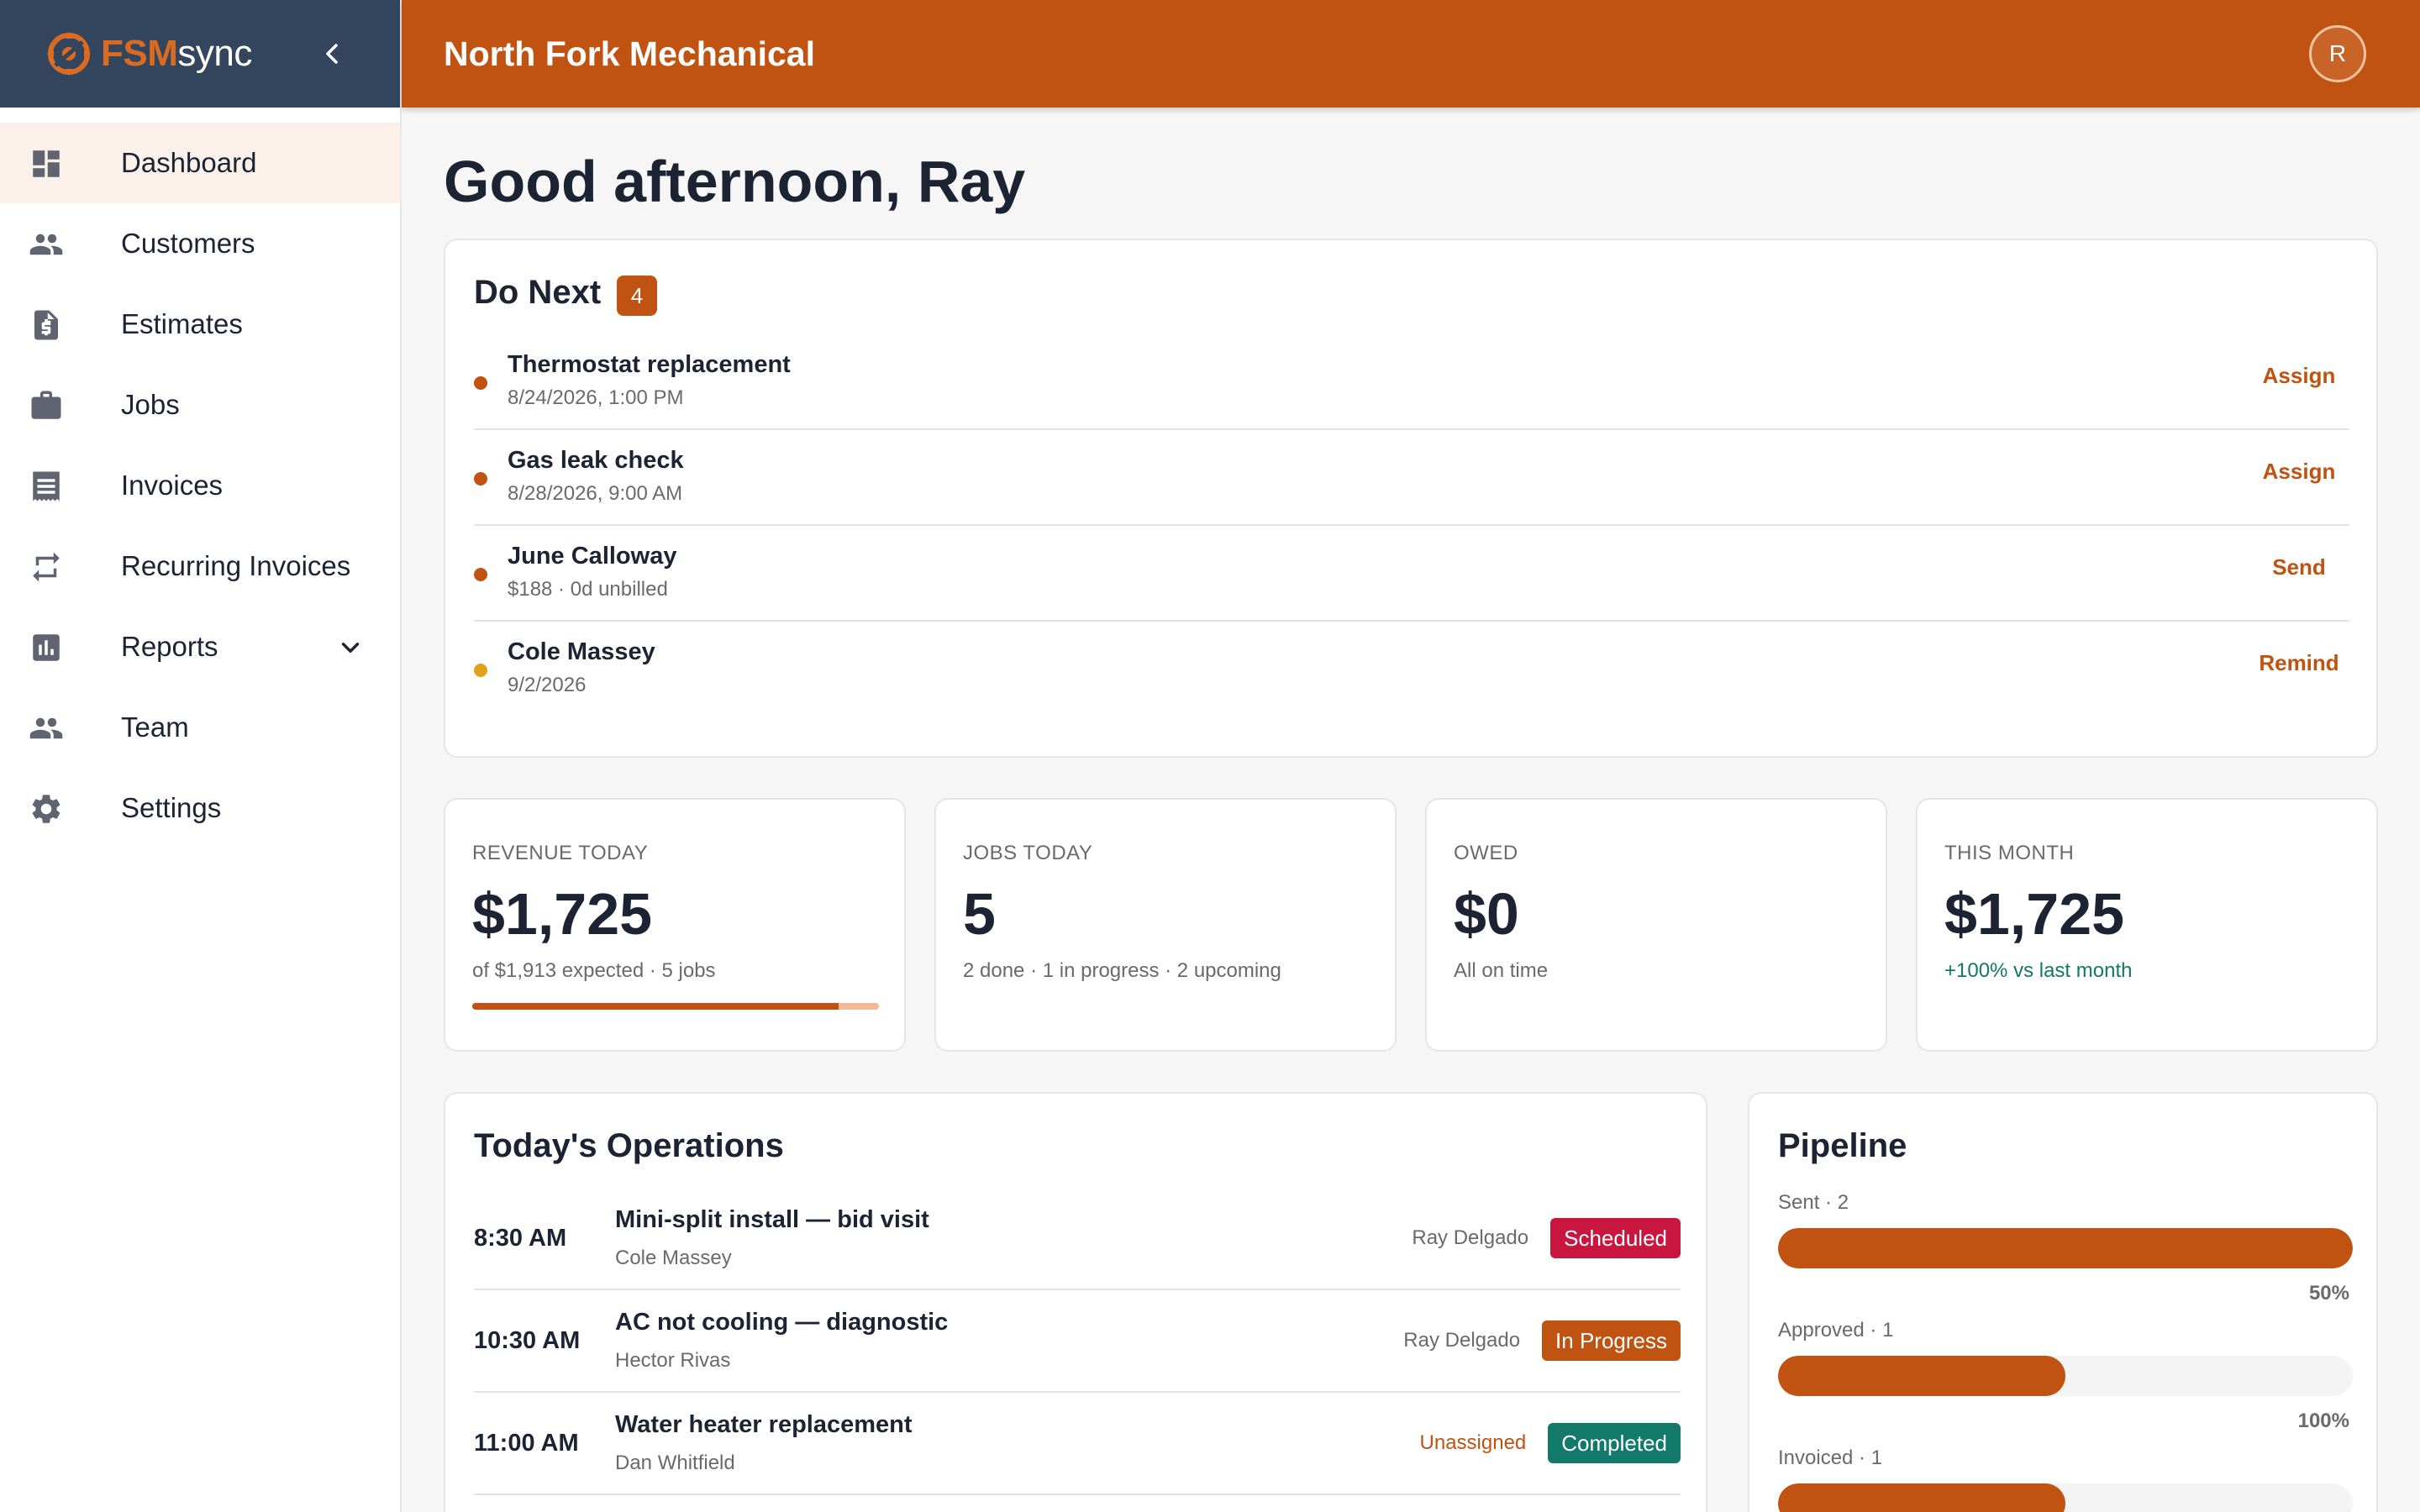  What do you see at coordinates (182, 323) in the screenshot?
I see `sidebar-item-label: Estimates` at bounding box center [182, 323].